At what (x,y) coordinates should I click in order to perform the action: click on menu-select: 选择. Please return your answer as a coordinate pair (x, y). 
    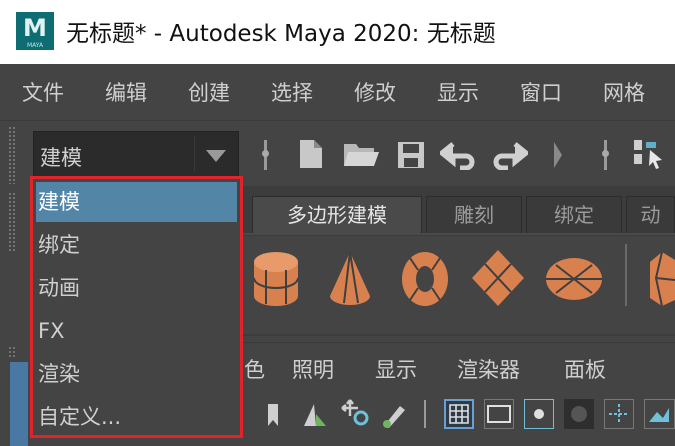
    Looking at the image, I should click on (292, 92).